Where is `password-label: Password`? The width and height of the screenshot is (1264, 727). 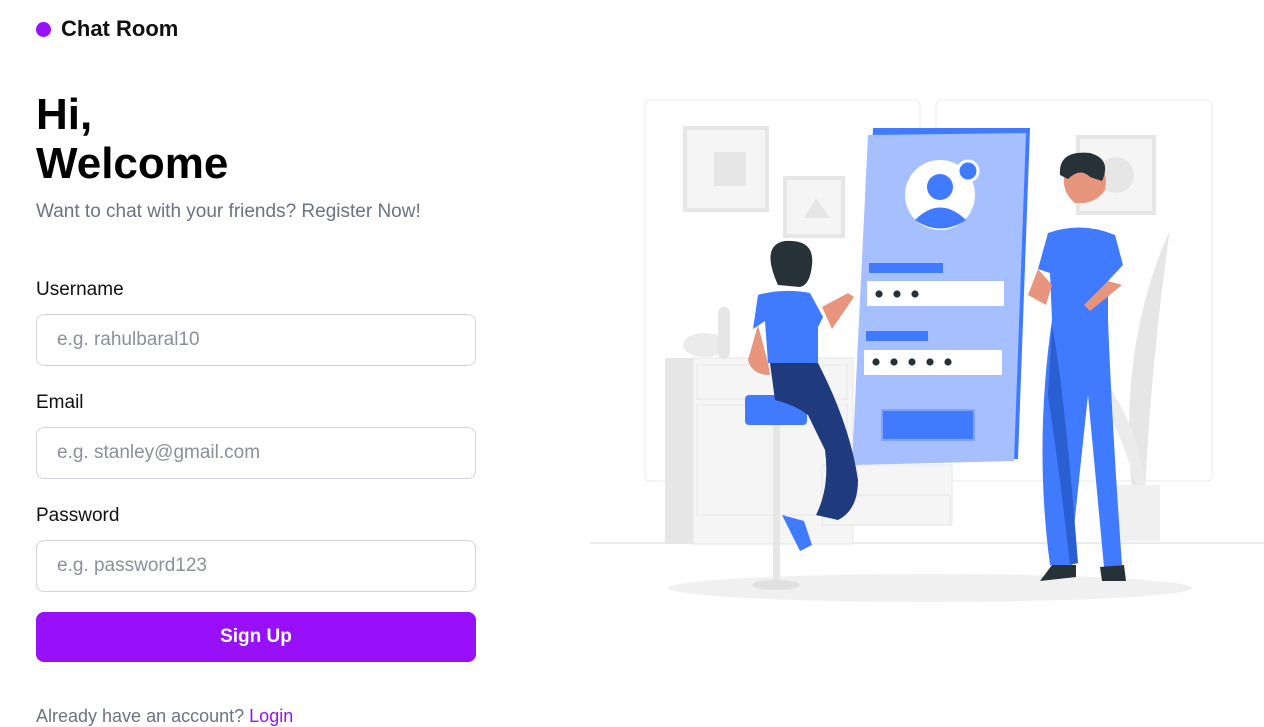
password-label: Password is located at coordinates (78, 515).